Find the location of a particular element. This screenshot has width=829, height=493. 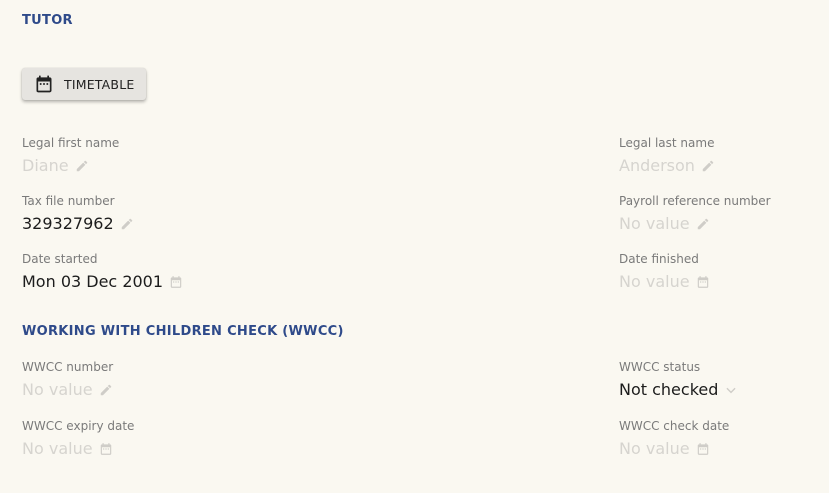

wwcc-check-date-value: No value is located at coordinates (674, 449).